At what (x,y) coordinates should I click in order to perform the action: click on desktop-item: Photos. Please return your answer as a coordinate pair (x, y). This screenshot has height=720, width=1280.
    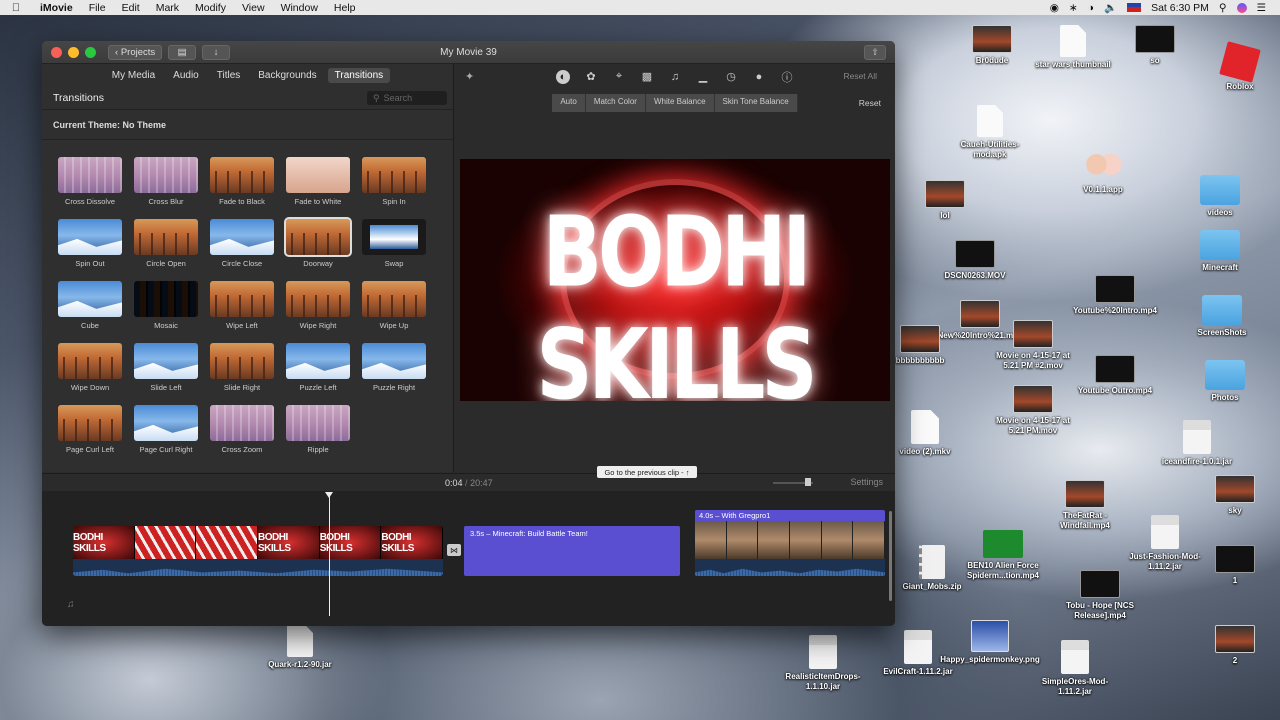
    Looking at the image, I should click on (1225, 381).